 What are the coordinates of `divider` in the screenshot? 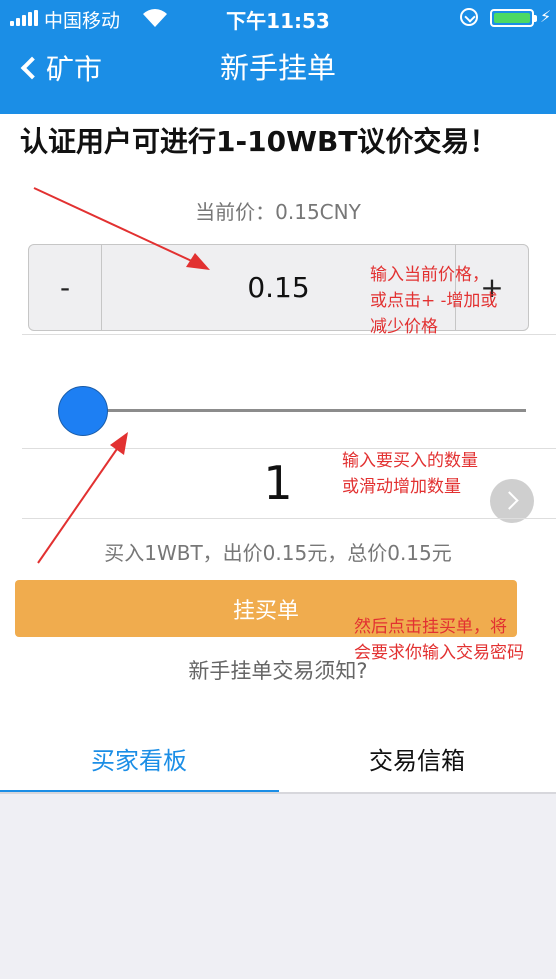 It's located at (289, 518).